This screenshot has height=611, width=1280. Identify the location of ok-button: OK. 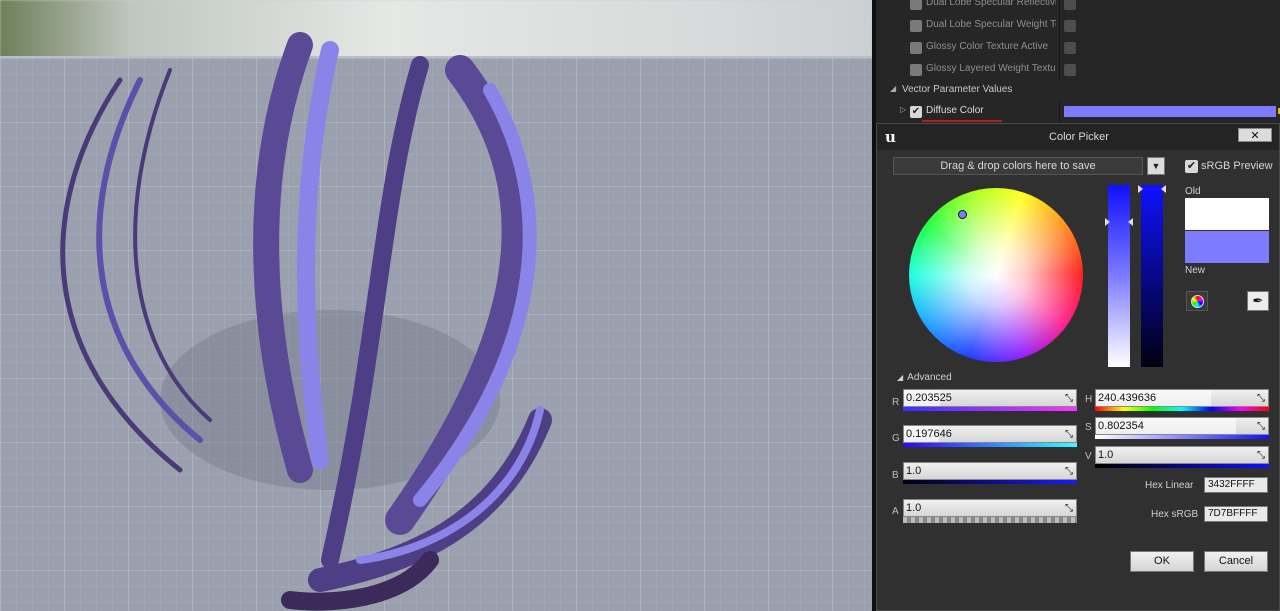
(1162, 561).